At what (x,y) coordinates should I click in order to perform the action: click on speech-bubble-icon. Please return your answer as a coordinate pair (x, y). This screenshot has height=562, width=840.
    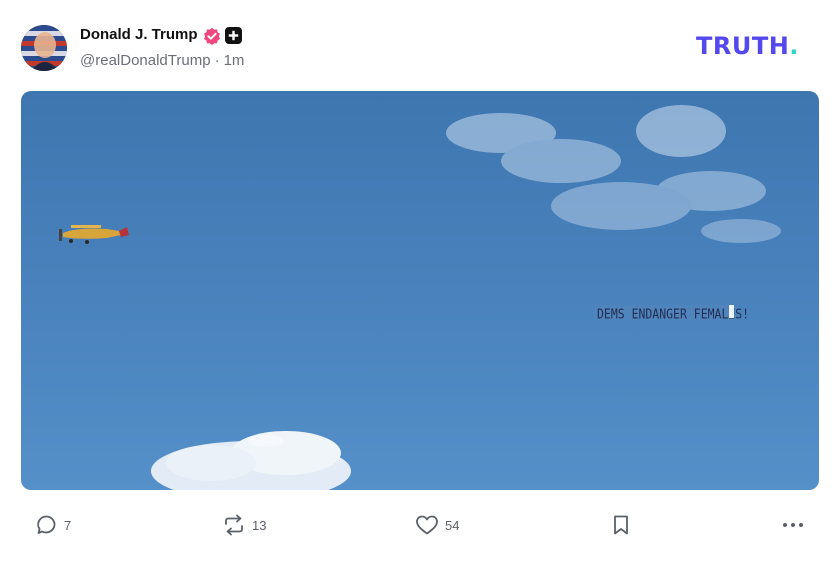
    Looking at the image, I should click on (47, 525).